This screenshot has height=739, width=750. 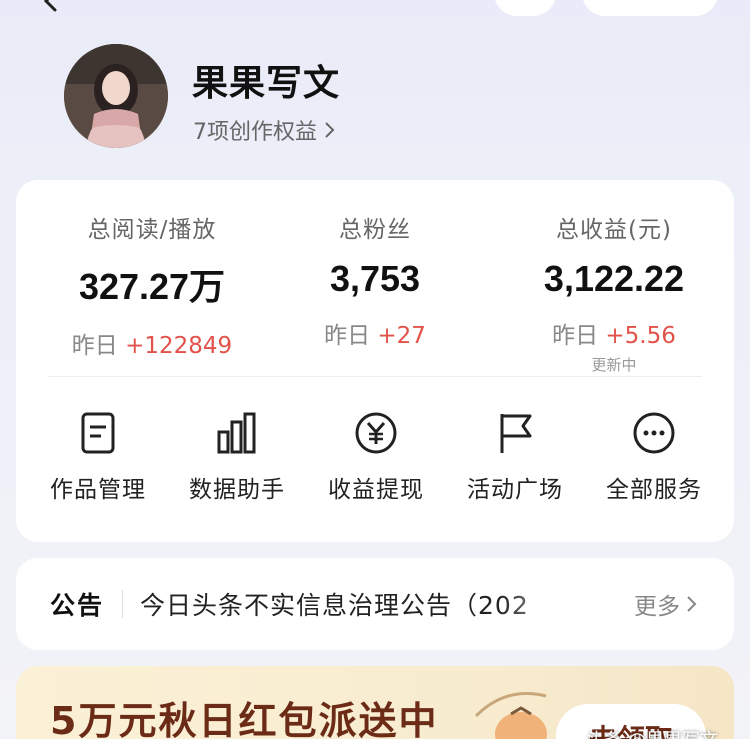 I want to click on username: 果果写文, so click(x=266, y=83).